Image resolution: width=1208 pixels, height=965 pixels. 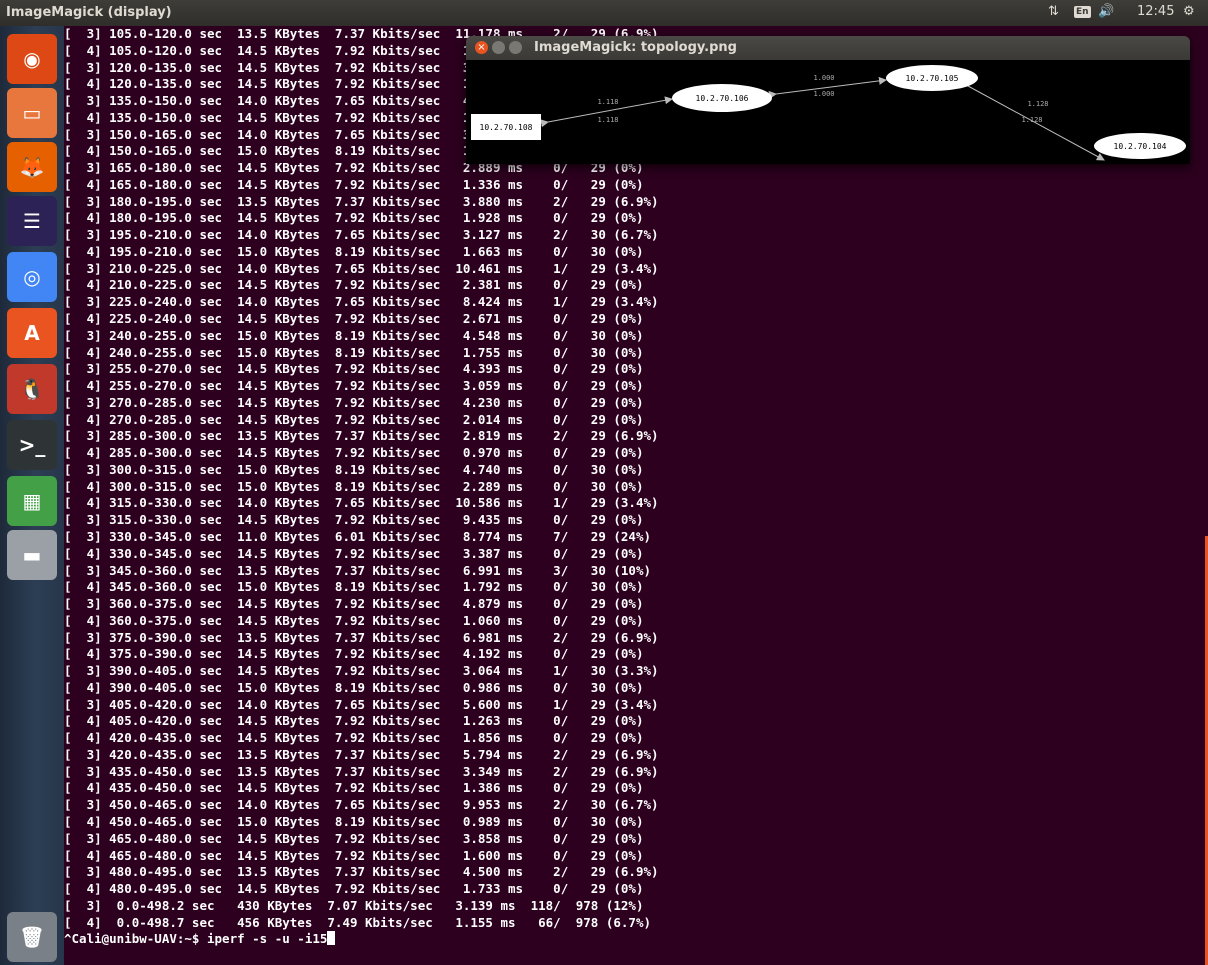 What do you see at coordinates (1082, 12) in the screenshot?
I see `keyboard-layout-indicator: En` at bounding box center [1082, 12].